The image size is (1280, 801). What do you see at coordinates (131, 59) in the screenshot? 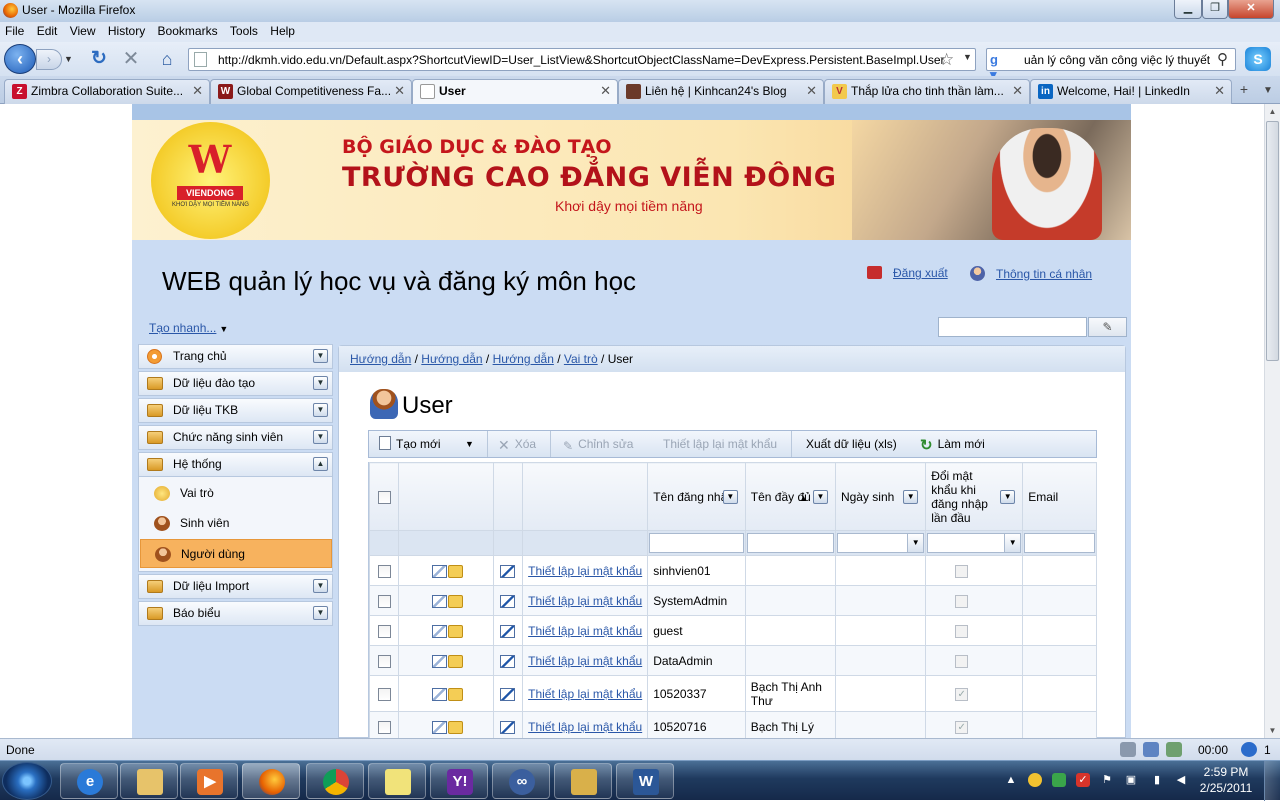
I see `stop-icon: ✕` at bounding box center [131, 59].